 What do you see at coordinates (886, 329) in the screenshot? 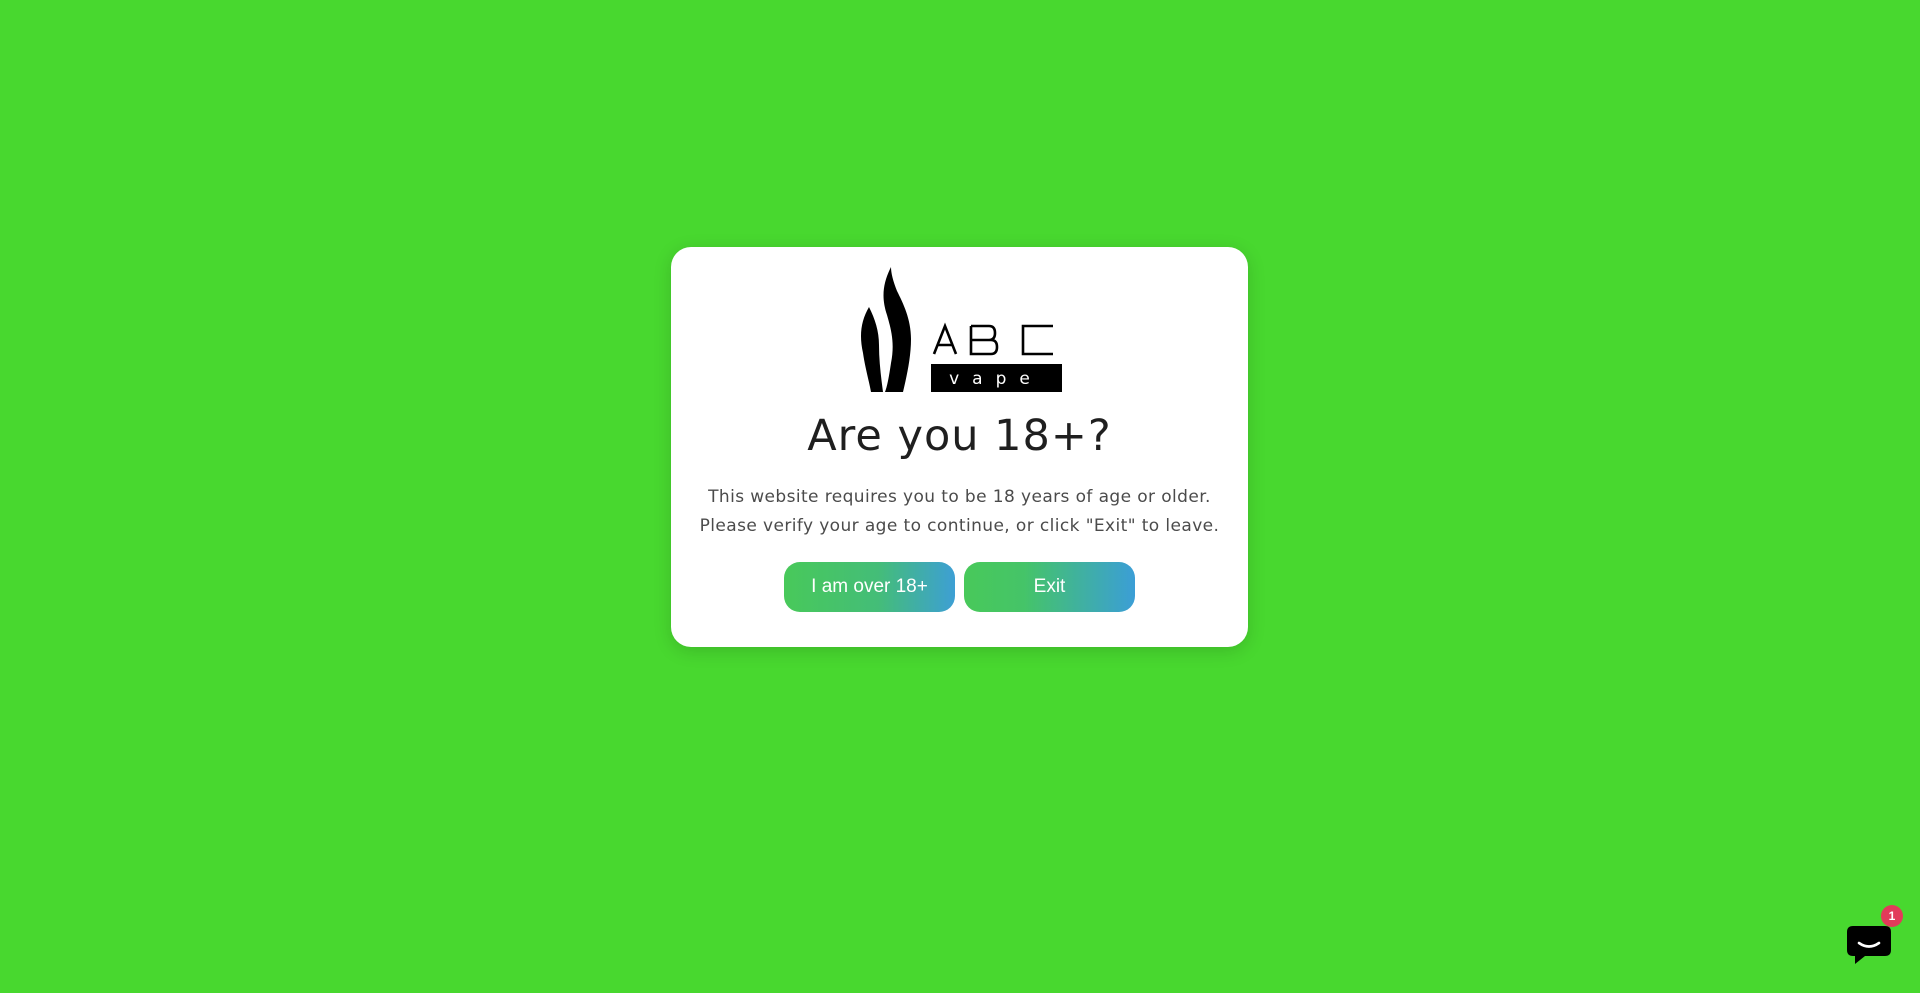
I see `flame-logo-icon` at bounding box center [886, 329].